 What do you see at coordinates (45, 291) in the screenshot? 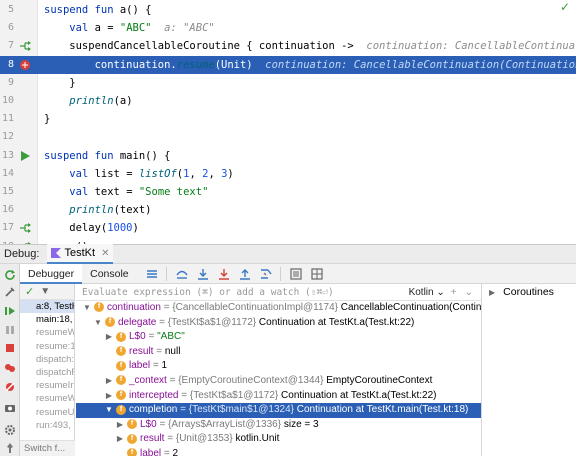
I see `filter-icon: ▼` at bounding box center [45, 291].